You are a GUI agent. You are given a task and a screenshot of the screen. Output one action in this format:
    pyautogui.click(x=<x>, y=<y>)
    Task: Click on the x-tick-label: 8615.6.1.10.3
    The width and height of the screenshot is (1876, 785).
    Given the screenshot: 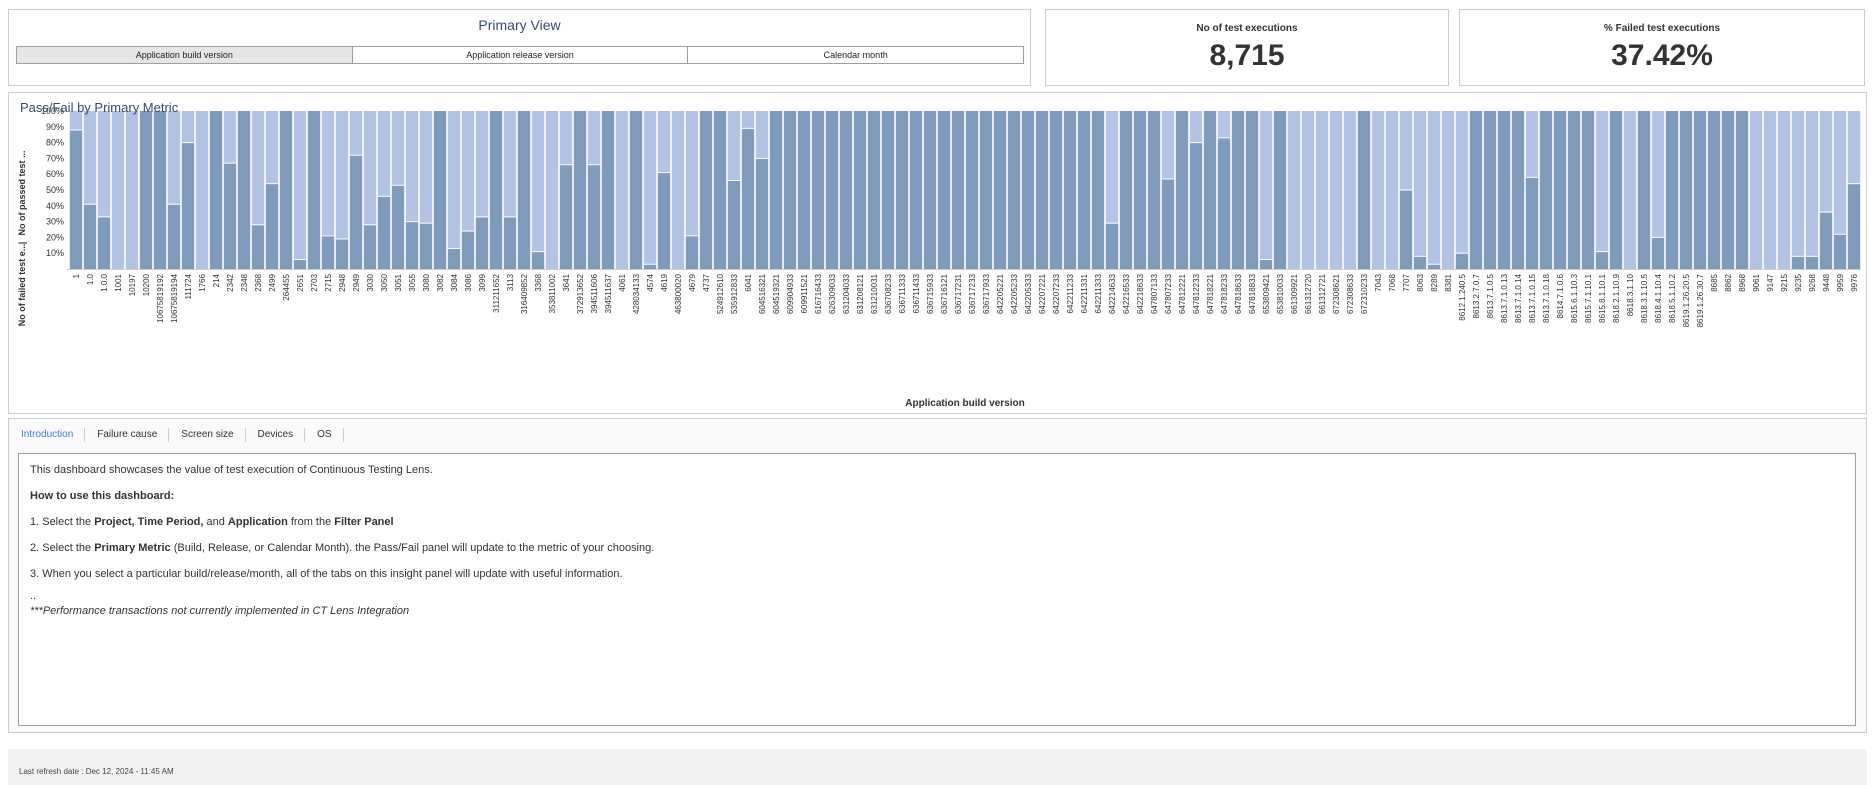 What is the action you would take?
    pyautogui.click(x=1574, y=297)
    